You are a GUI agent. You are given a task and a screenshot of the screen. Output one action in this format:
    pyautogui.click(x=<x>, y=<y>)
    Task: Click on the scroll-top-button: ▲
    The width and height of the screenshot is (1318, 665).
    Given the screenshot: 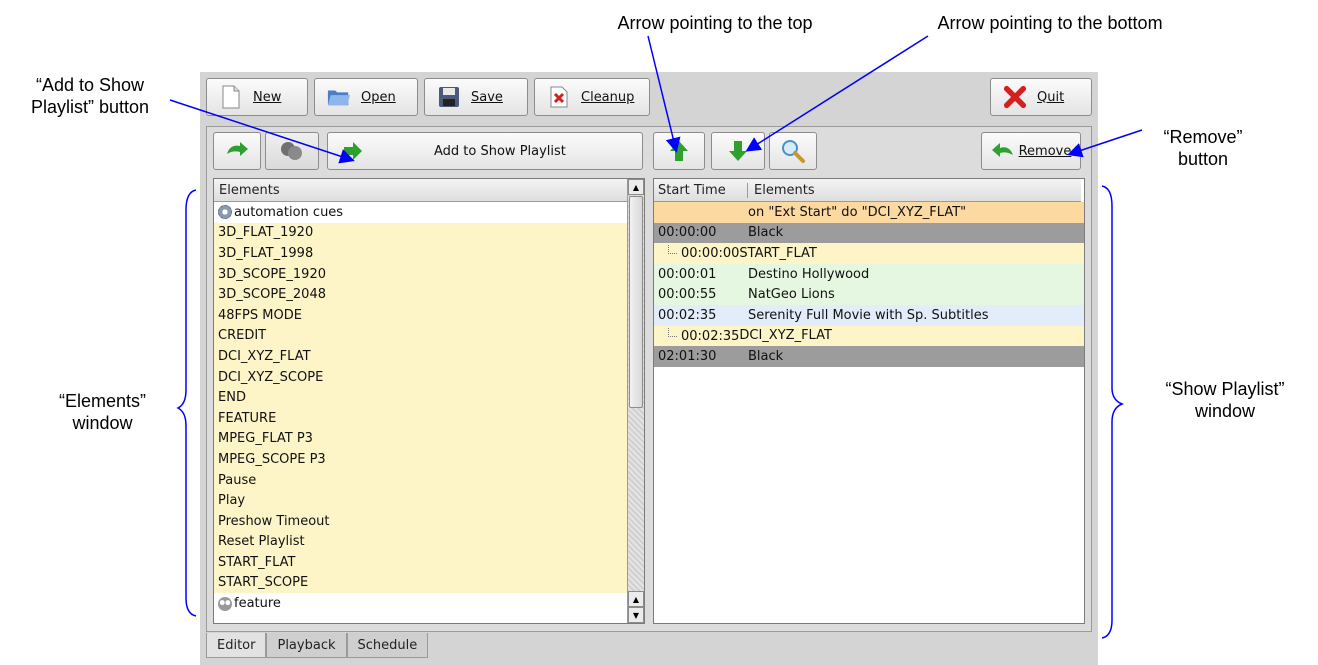 What is the action you would take?
    pyautogui.click(x=636, y=187)
    